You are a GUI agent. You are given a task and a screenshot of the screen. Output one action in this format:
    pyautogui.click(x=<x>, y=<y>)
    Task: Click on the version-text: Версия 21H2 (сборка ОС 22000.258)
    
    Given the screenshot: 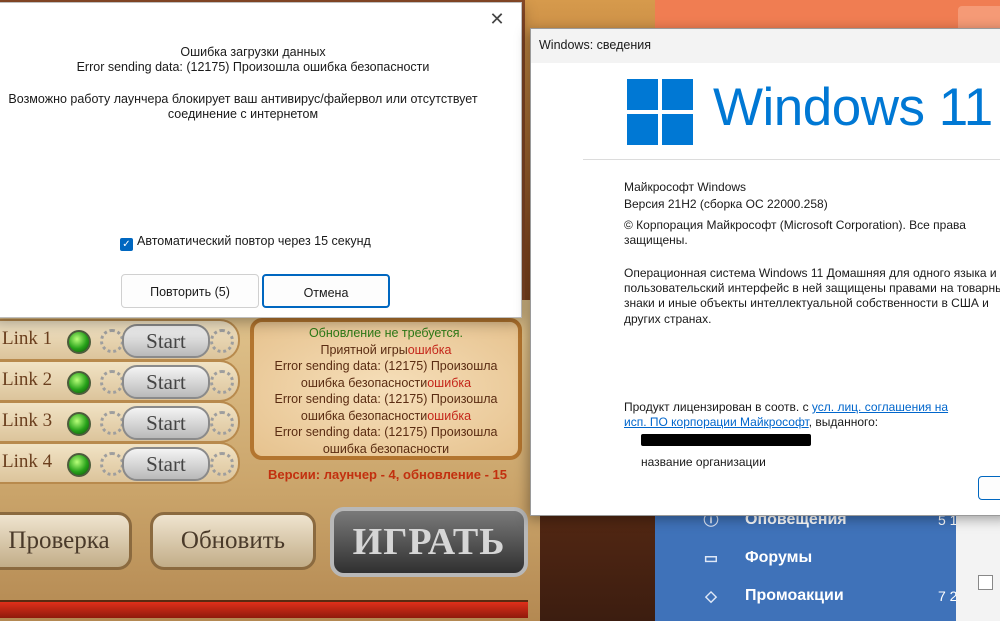 What is the action you would take?
    pyautogui.click(x=726, y=204)
    